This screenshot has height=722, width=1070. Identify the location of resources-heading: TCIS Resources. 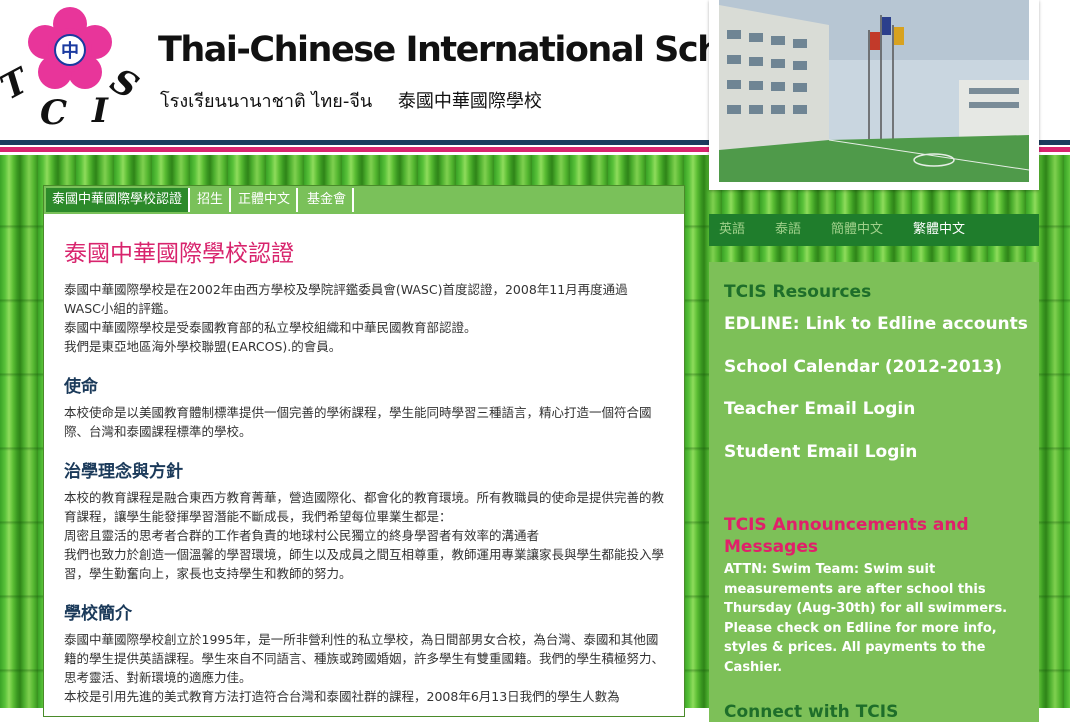
(798, 292).